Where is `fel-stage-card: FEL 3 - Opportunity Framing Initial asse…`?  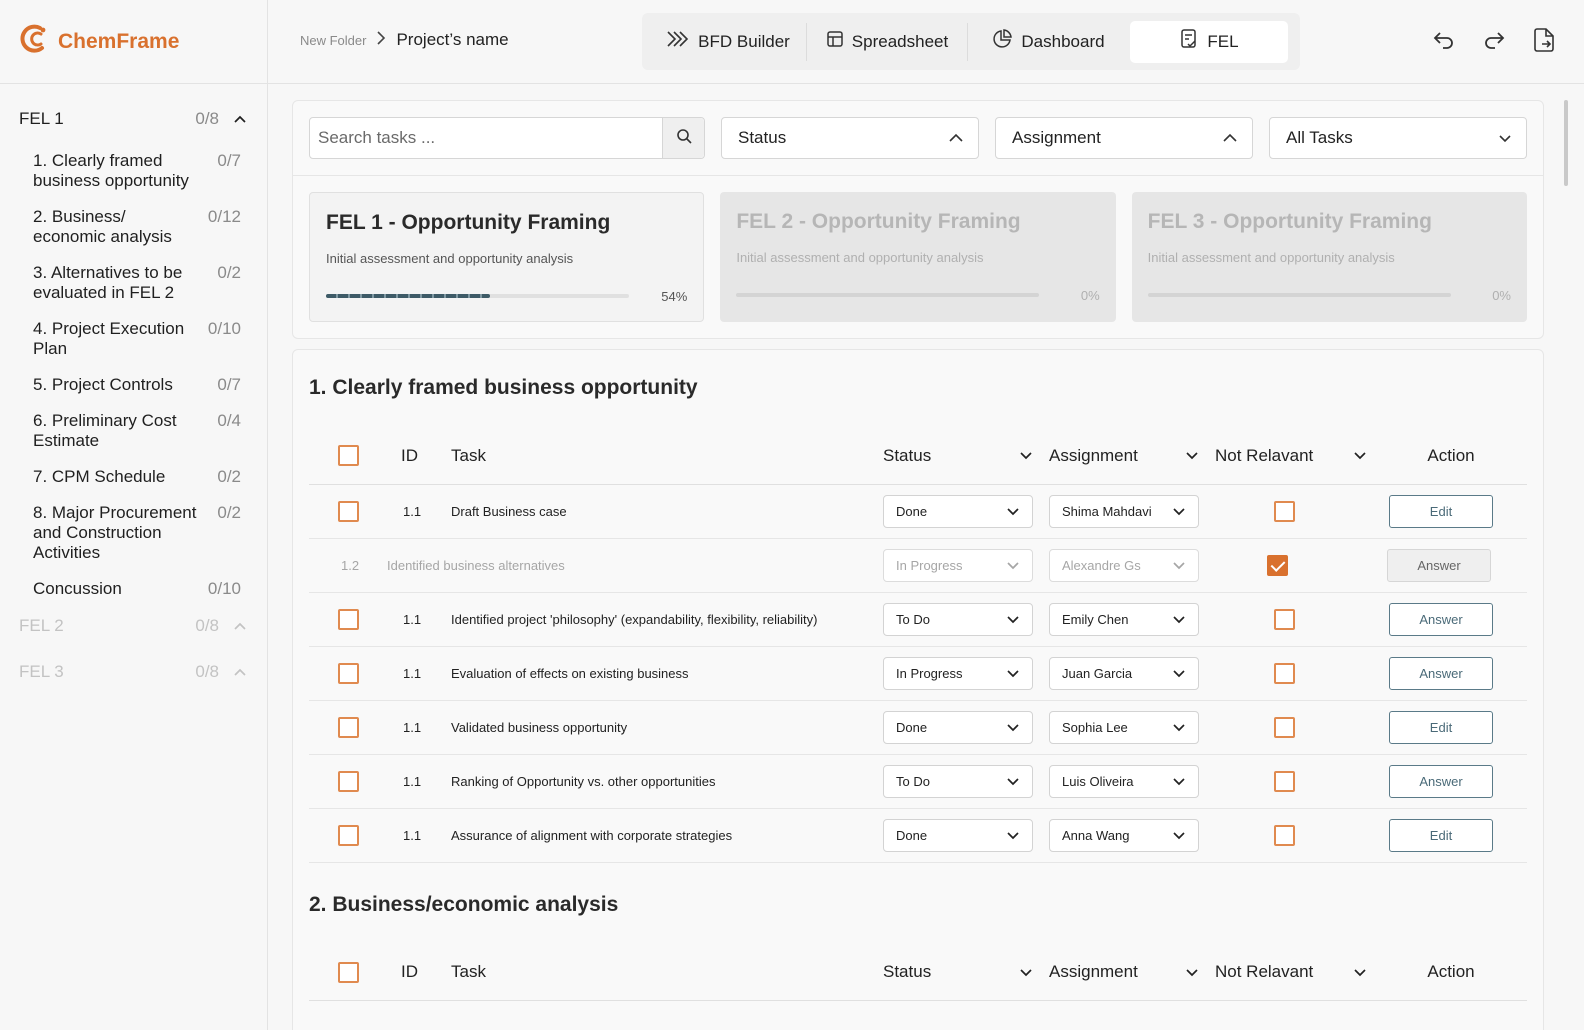
fel-stage-card: FEL 3 - Opportunity Framing Initial asse… is located at coordinates (1329, 257).